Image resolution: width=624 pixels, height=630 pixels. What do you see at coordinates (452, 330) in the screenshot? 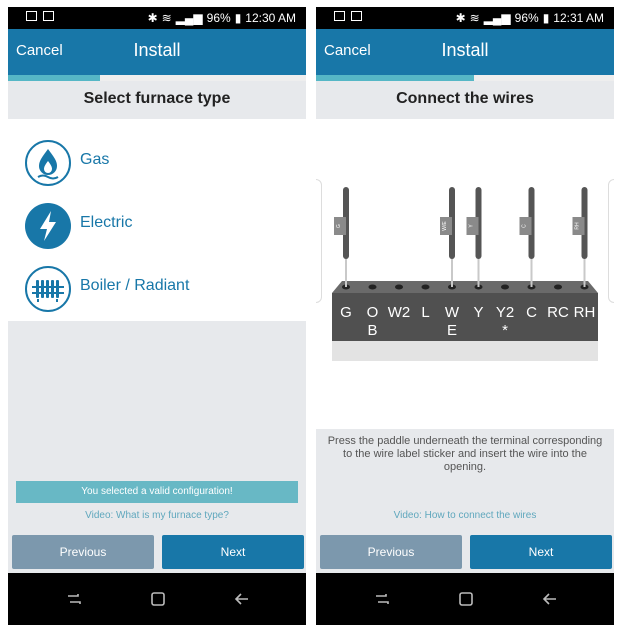
I see `terminal-sublabel: E` at bounding box center [452, 330].